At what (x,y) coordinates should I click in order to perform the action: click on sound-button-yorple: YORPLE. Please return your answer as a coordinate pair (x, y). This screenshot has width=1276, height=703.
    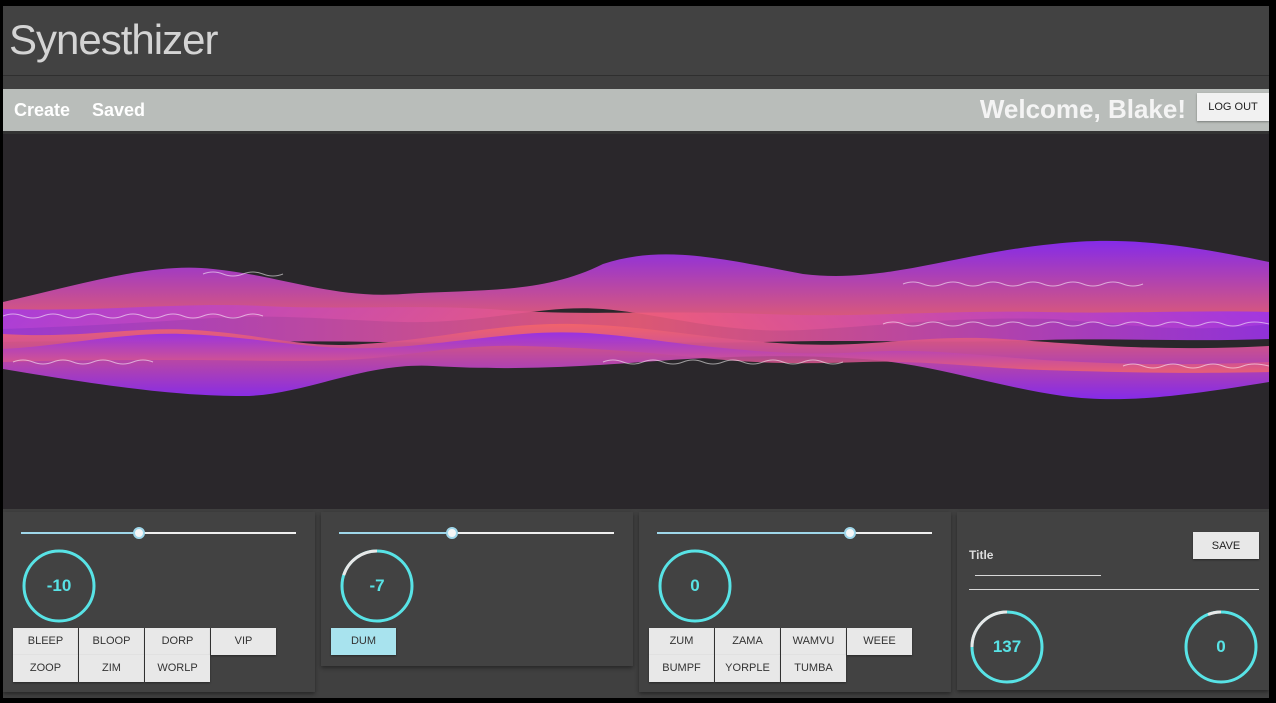
    Looking at the image, I should click on (747, 668).